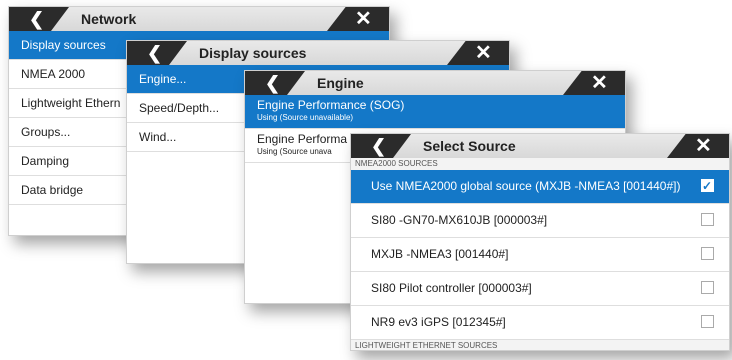 The image size is (732, 360). I want to click on item-sublabel: Using (Source unavailable), so click(305, 117).